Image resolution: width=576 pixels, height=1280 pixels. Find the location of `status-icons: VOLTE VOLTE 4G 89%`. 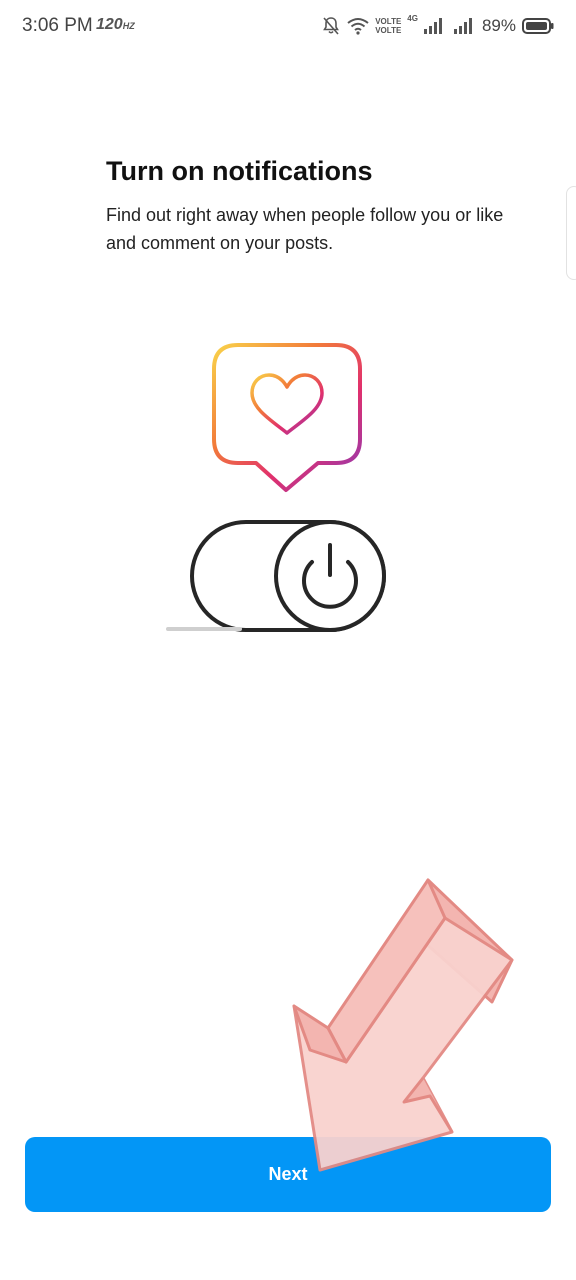

status-icons: VOLTE VOLTE 4G 89% is located at coordinates (437, 26).